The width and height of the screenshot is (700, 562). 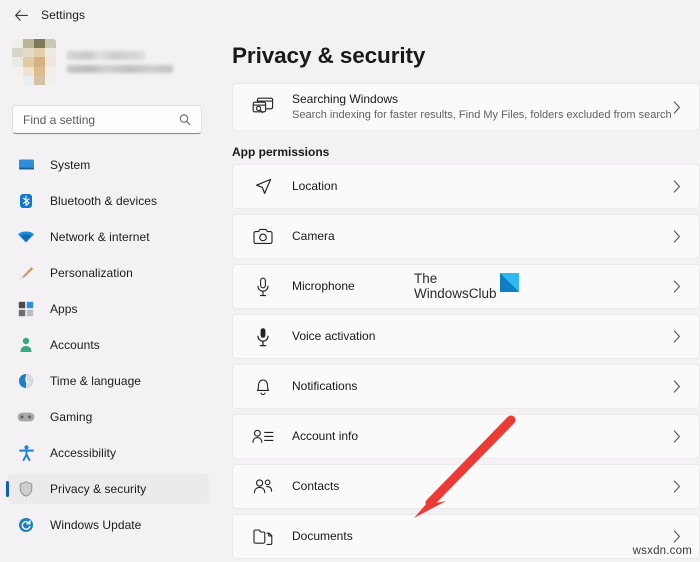 I want to click on window-search-icon, so click(x=263, y=107).